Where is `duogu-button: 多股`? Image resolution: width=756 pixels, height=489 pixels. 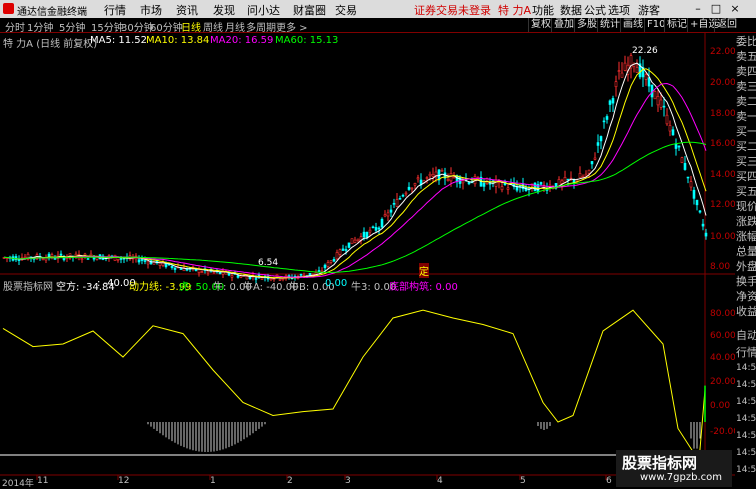
duogu-button: 多股 is located at coordinates (586, 25).